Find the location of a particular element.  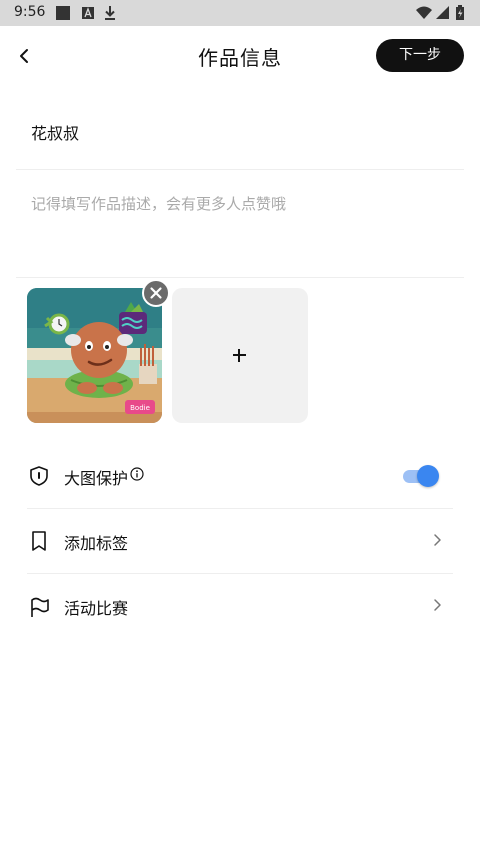

next-button: 下一步 is located at coordinates (420, 55).